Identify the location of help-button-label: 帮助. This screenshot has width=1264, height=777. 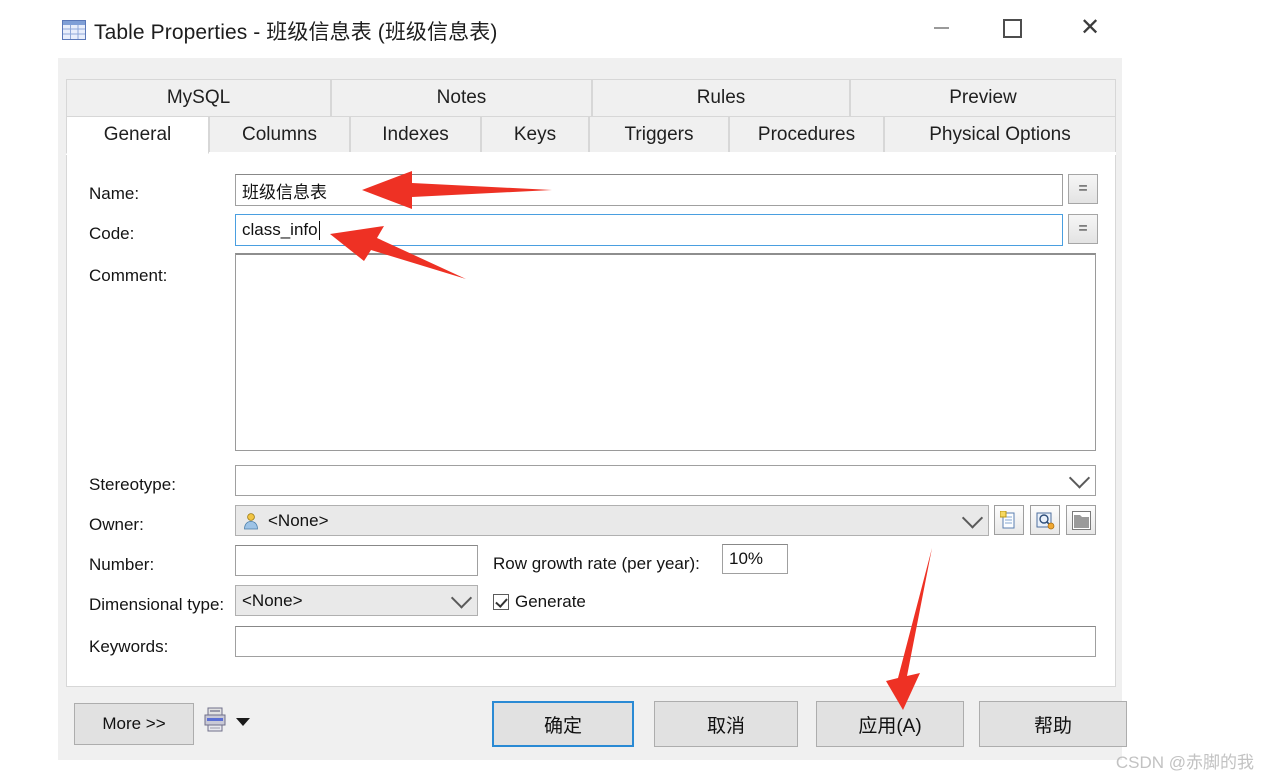
(1052, 726).